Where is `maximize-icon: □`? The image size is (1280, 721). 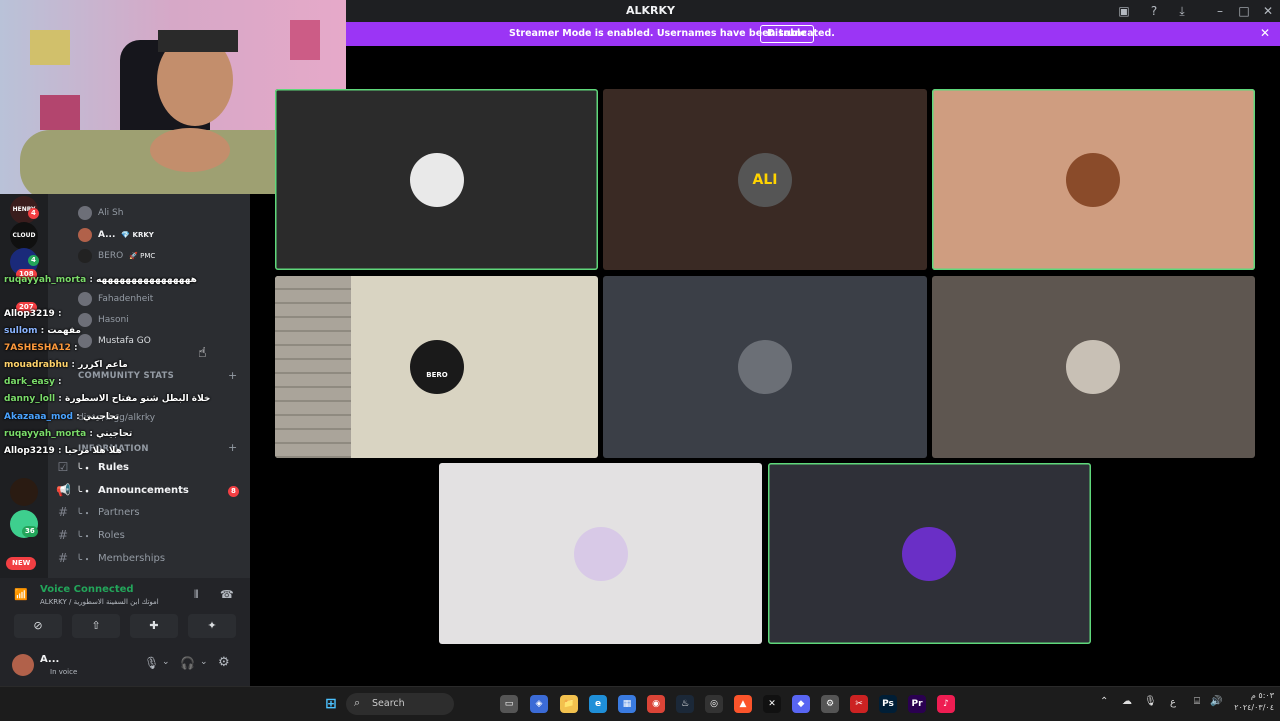
maximize-icon: □ is located at coordinates (1244, 11).